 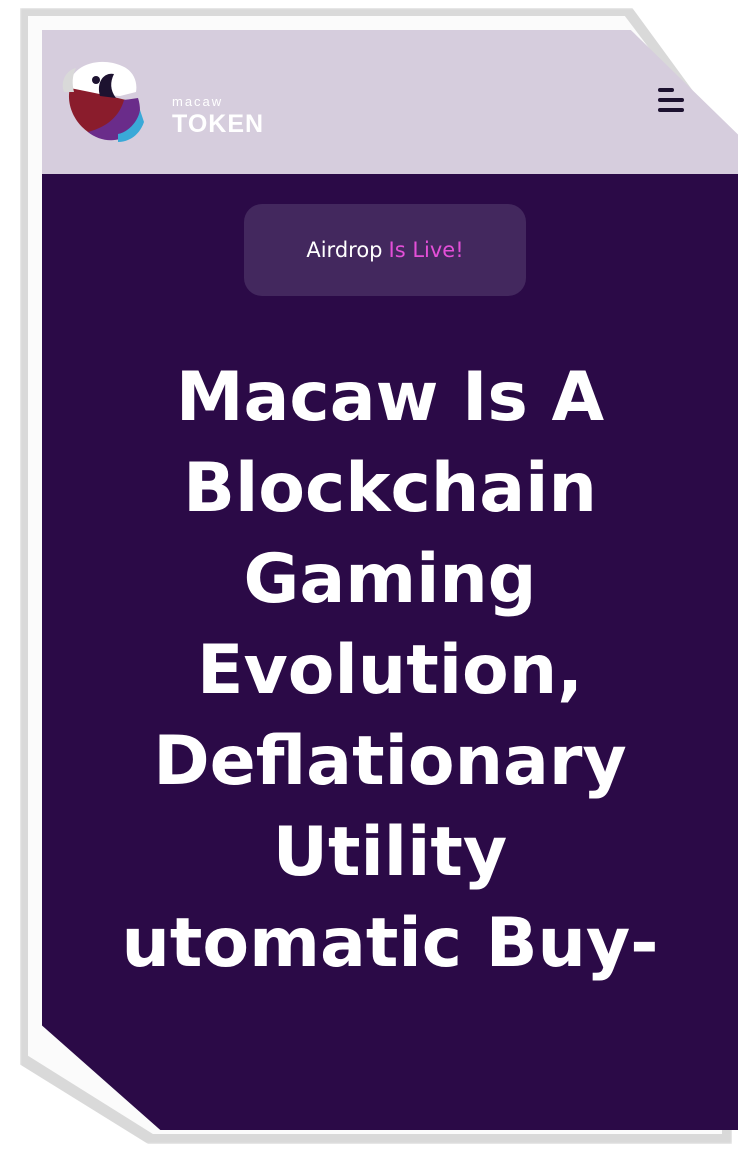 What do you see at coordinates (218, 124) in the screenshot?
I see `logo-wordmark-big: TOKEN` at bounding box center [218, 124].